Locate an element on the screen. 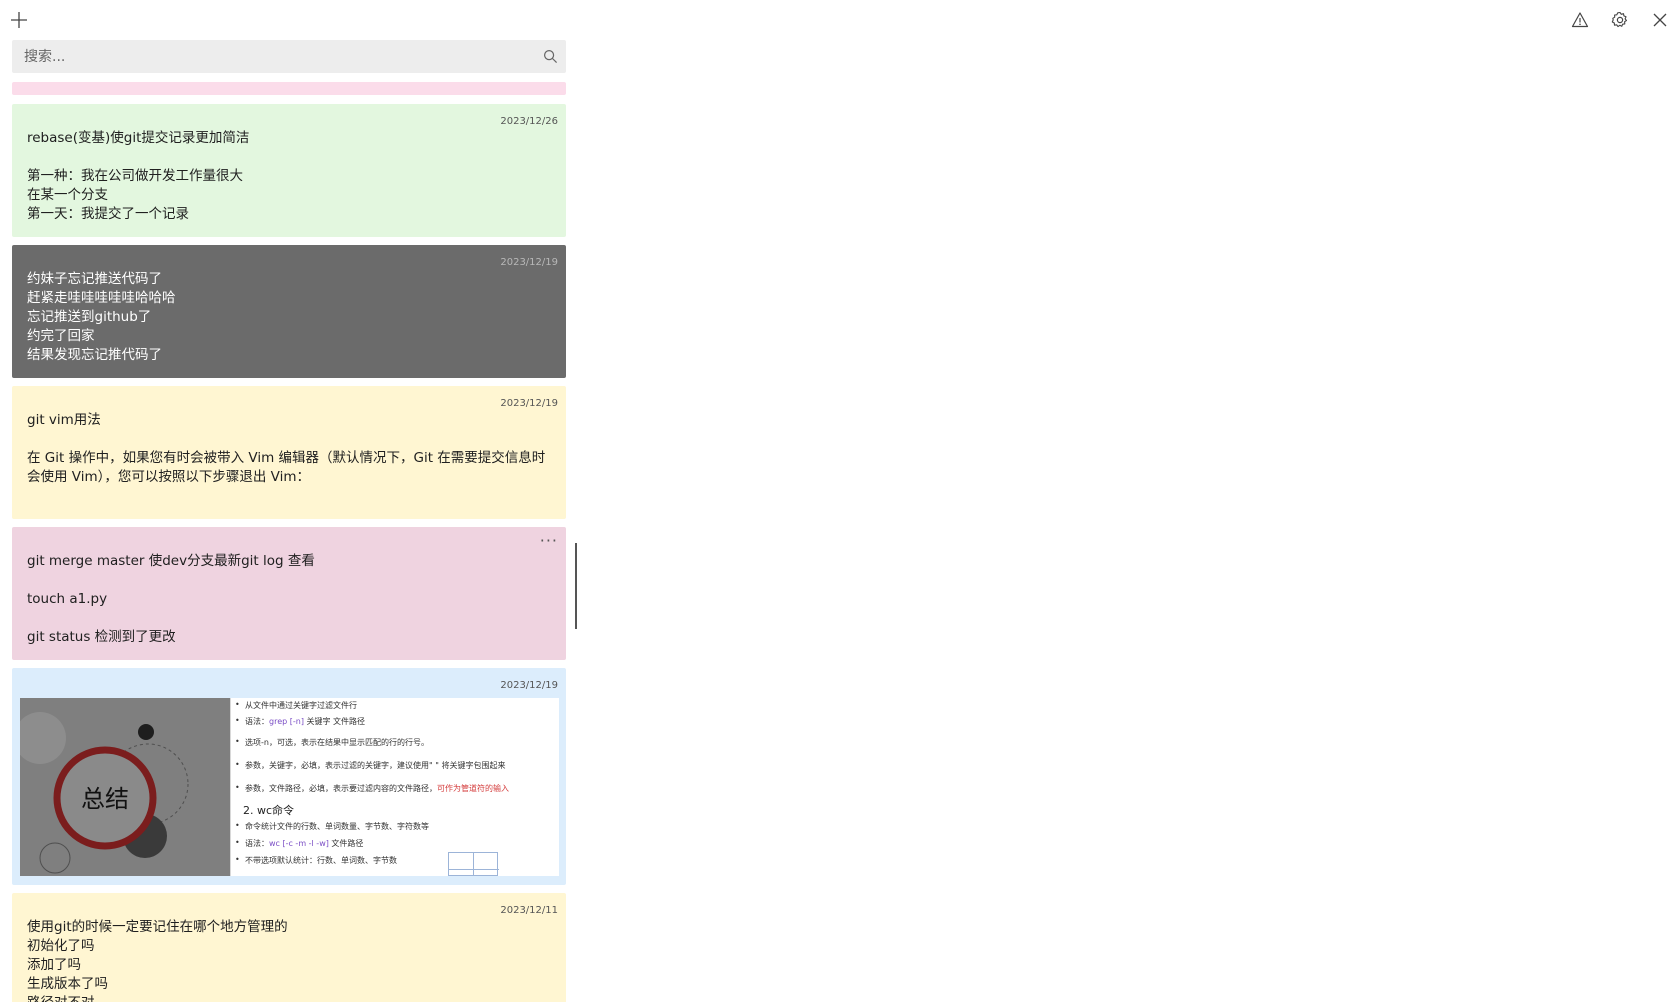  close-button is located at coordinates (1660, 20).